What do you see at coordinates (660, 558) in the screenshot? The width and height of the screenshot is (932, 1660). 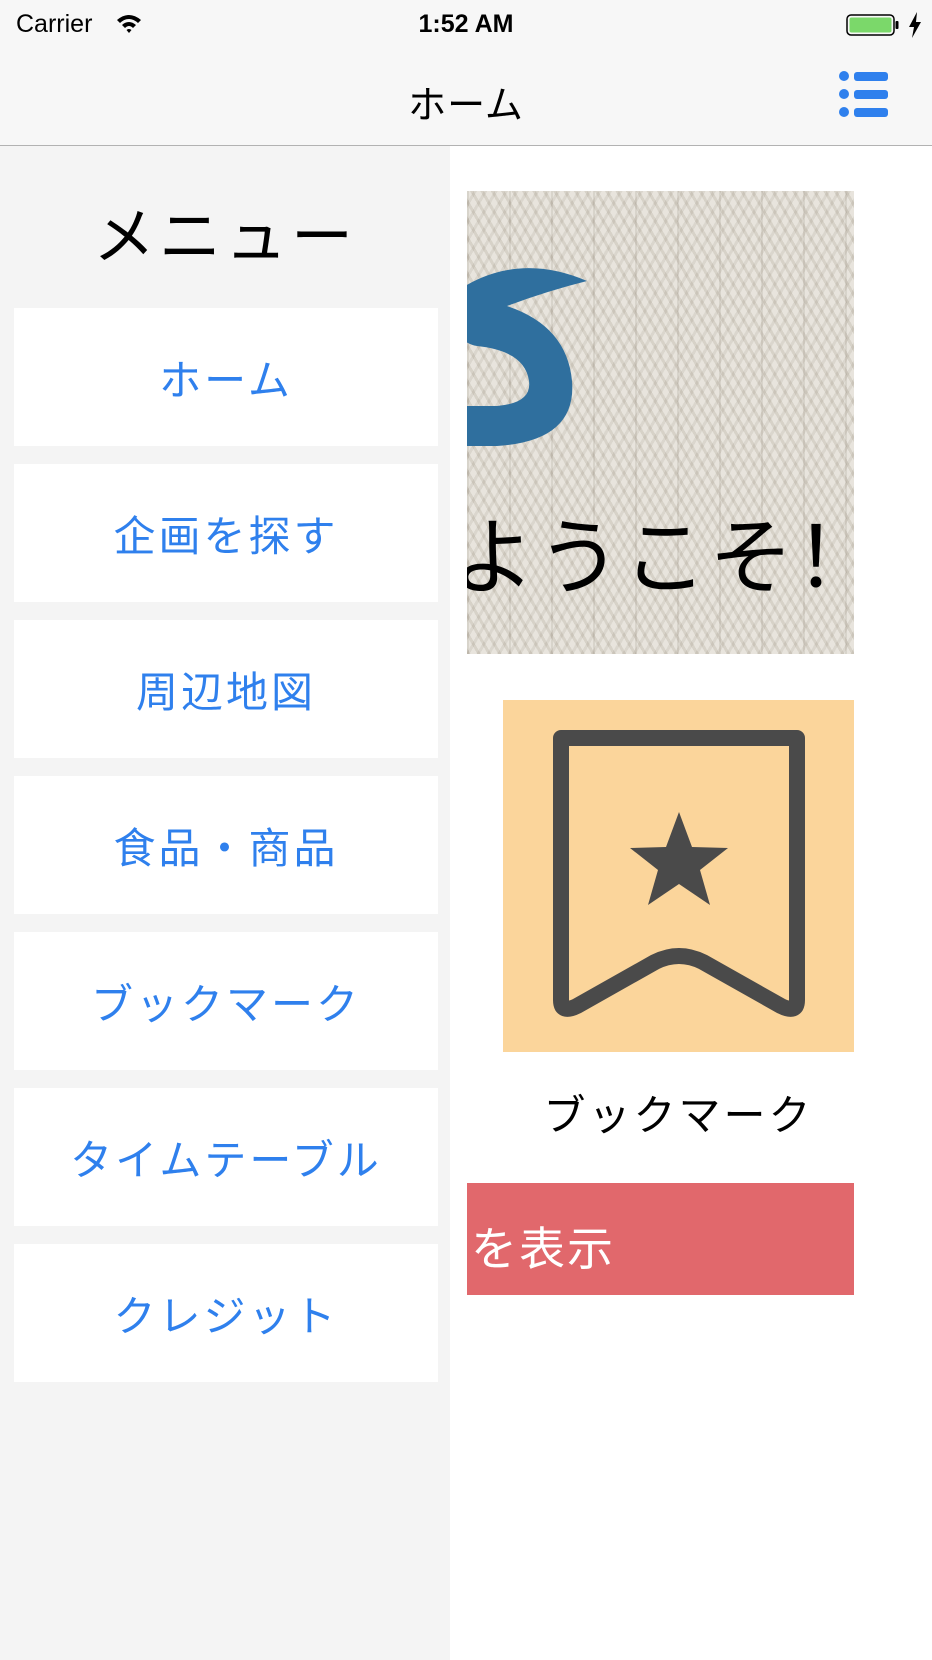 I see `welcome-text: ようこそ！` at bounding box center [660, 558].